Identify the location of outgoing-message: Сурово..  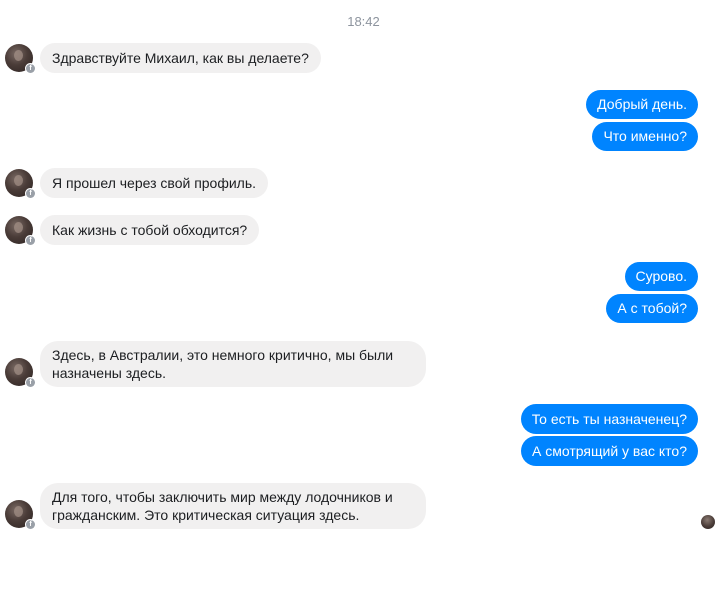
(661, 276).